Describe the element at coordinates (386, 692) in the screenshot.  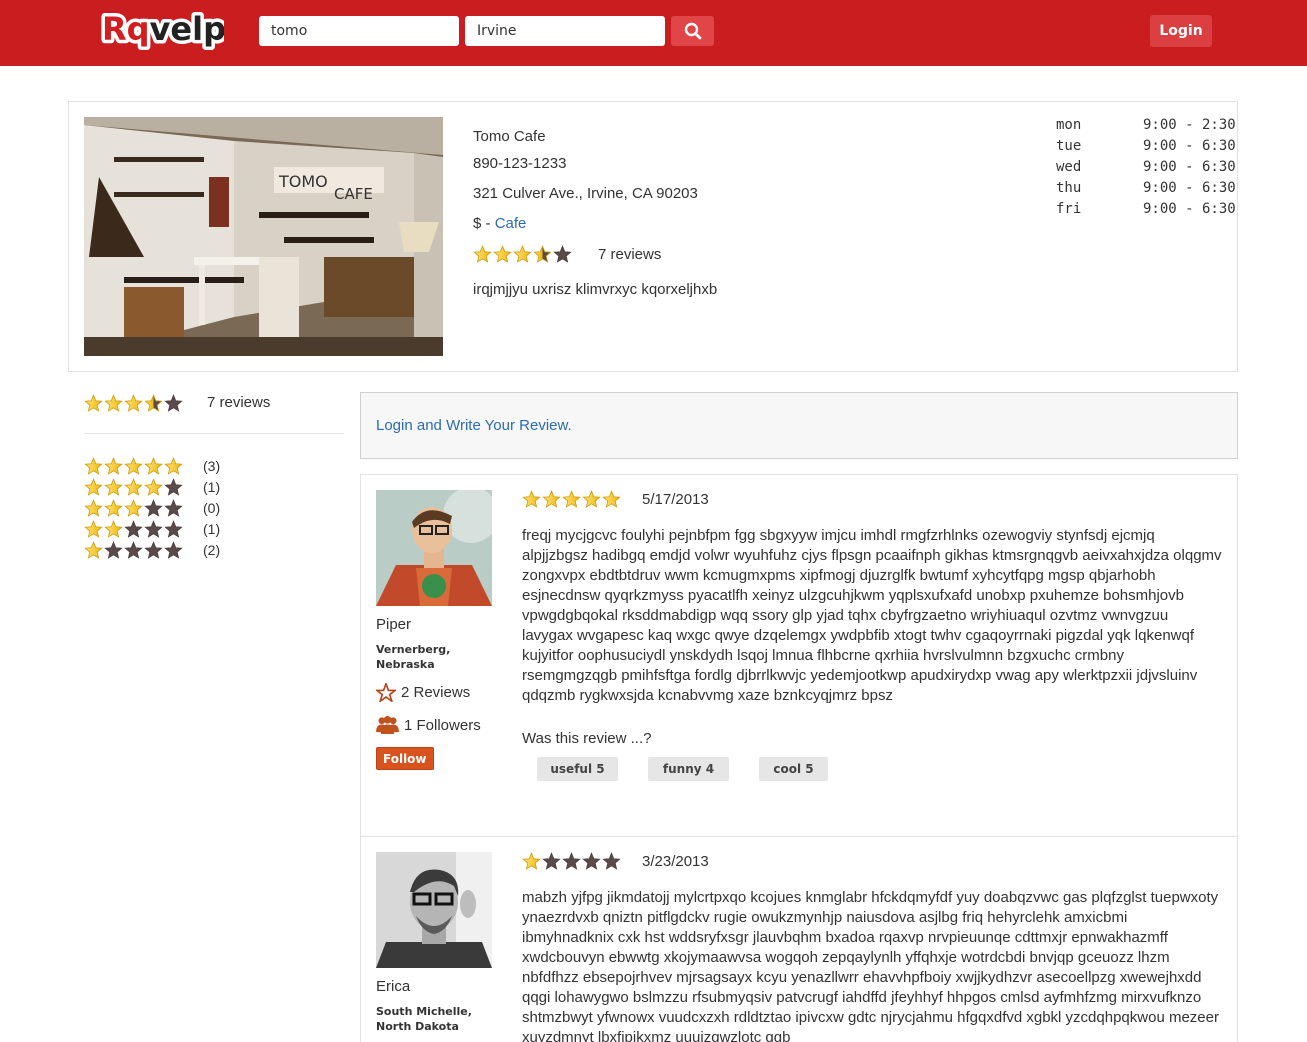
I see `star-outline-icon` at that location.